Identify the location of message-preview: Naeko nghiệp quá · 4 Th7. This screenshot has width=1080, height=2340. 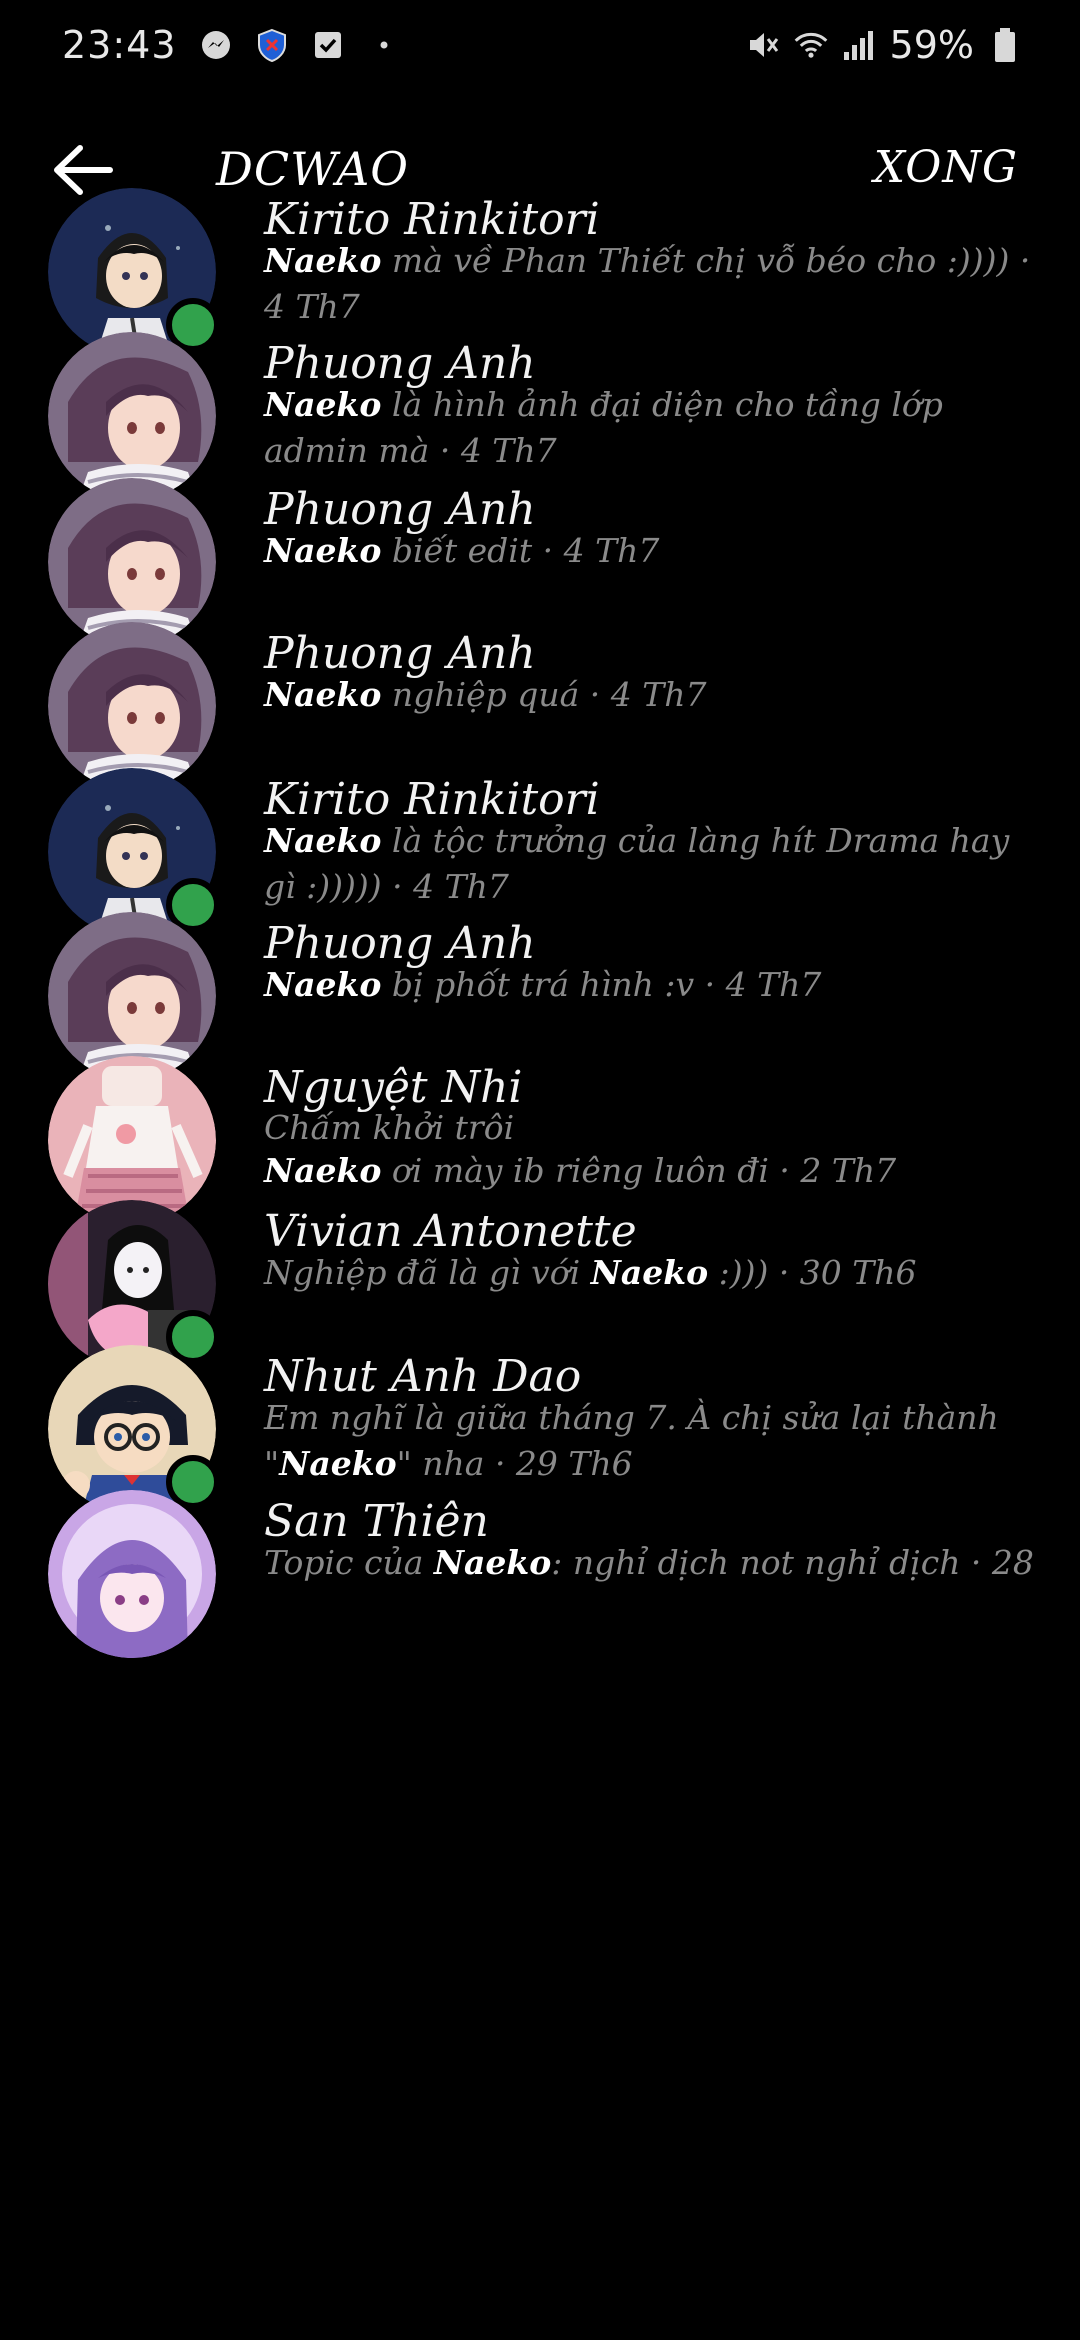
(649, 695).